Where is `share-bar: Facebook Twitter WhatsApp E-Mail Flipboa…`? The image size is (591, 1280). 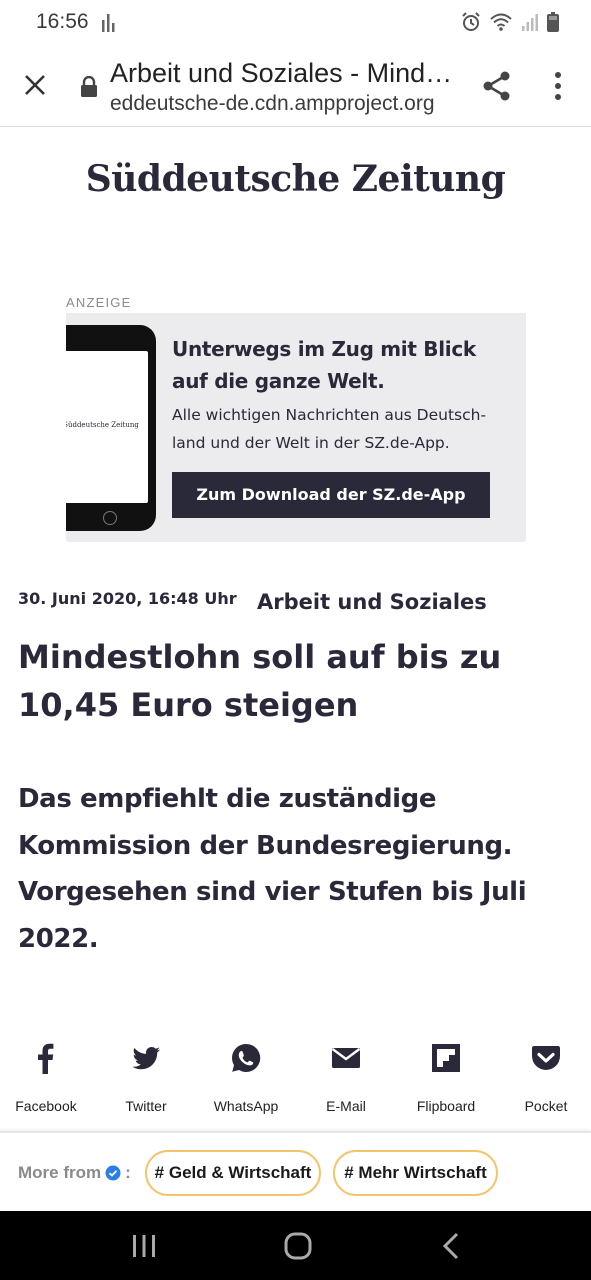 share-bar: Facebook Twitter WhatsApp E-Mail Flipboa… is located at coordinates (295, 1080).